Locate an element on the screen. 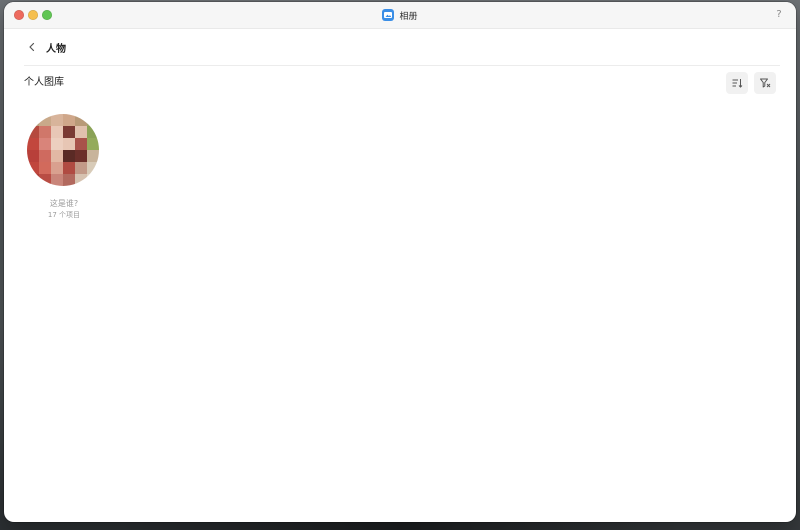  navigation-bar: 人物 is located at coordinates (45, 47).